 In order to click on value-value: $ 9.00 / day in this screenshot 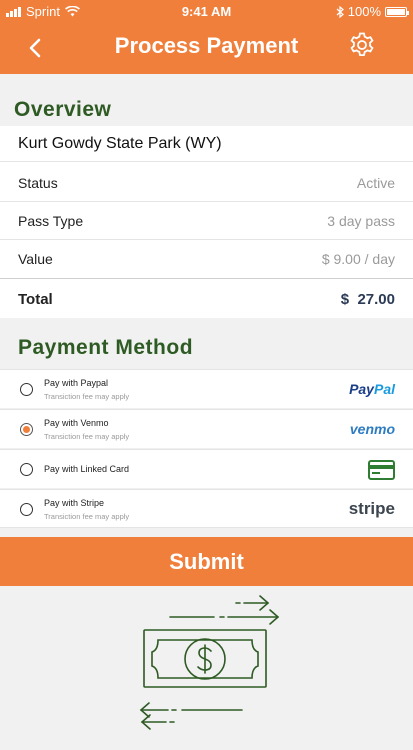, I will do `click(358, 259)`.